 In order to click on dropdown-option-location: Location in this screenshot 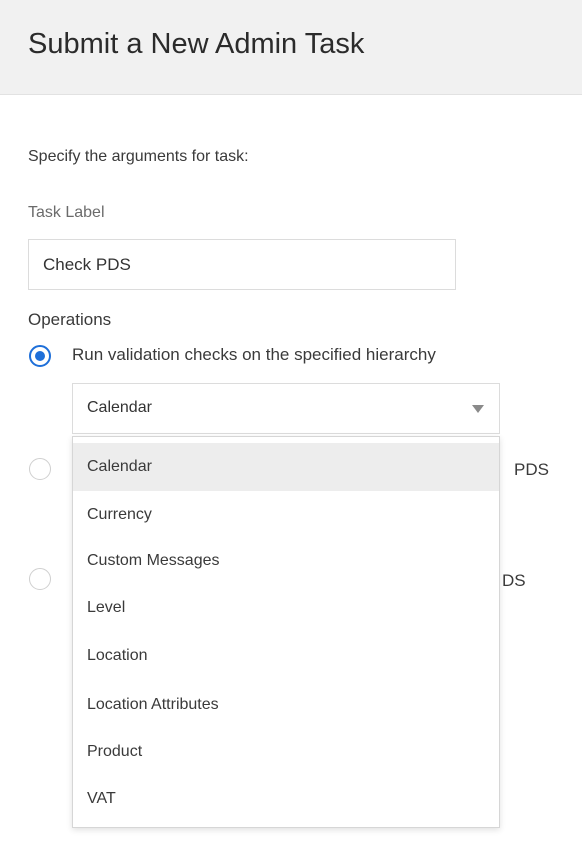, I will do `click(286, 656)`.